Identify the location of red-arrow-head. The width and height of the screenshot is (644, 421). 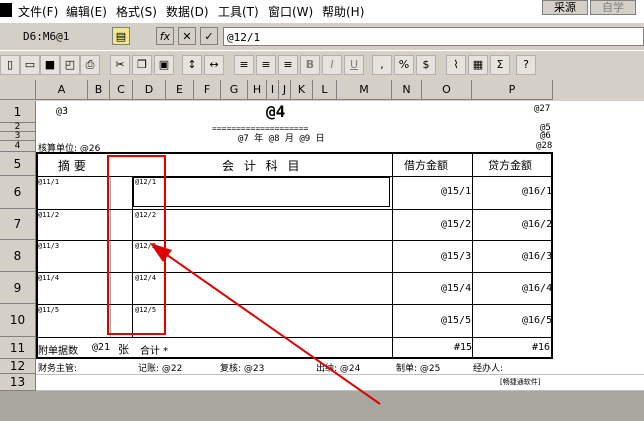
(161, 252).